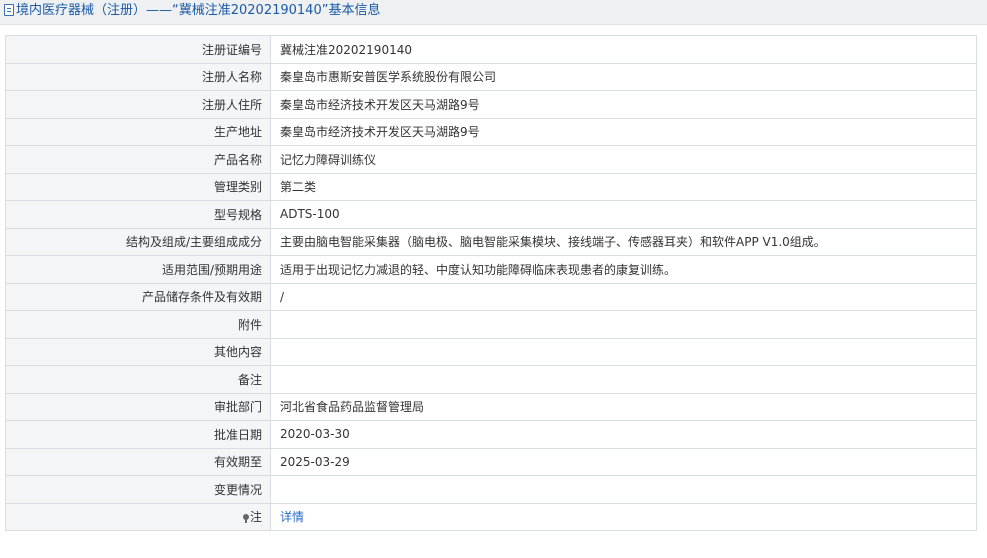 The image size is (987, 558). What do you see at coordinates (138, 379) in the screenshot?
I see `row-label: 备注` at bounding box center [138, 379].